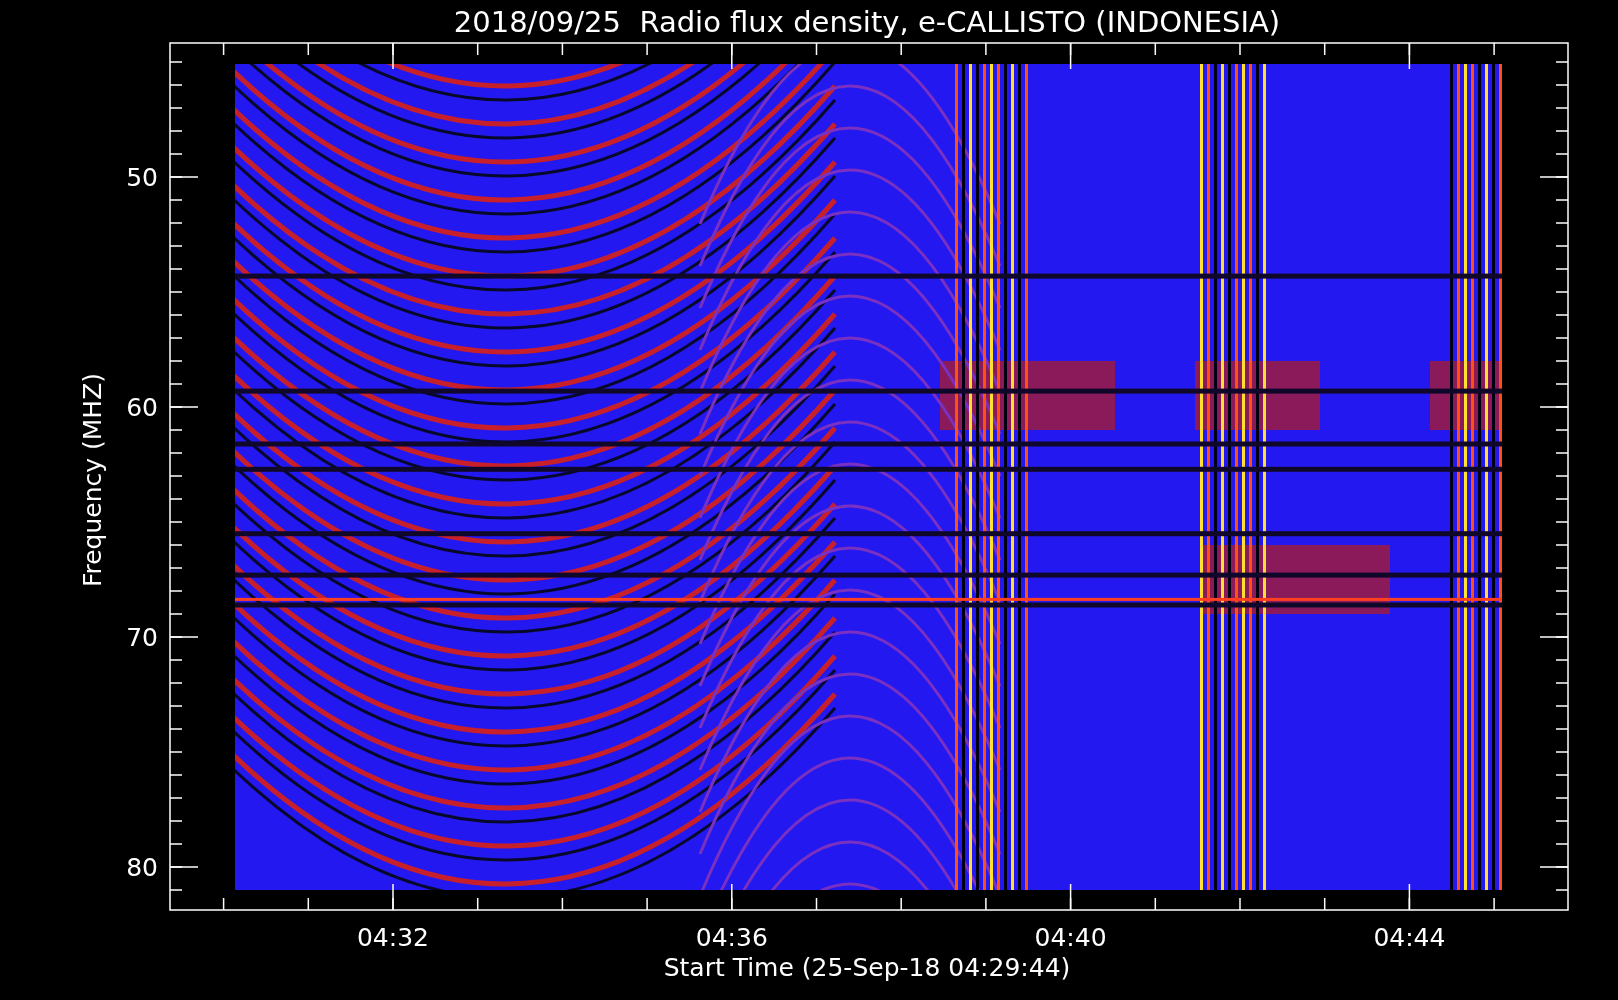 The height and width of the screenshot is (1000, 1618). What do you see at coordinates (142, 177) in the screenshot?
I see `y-tick-label: 50` at bounding box center [142, 177].